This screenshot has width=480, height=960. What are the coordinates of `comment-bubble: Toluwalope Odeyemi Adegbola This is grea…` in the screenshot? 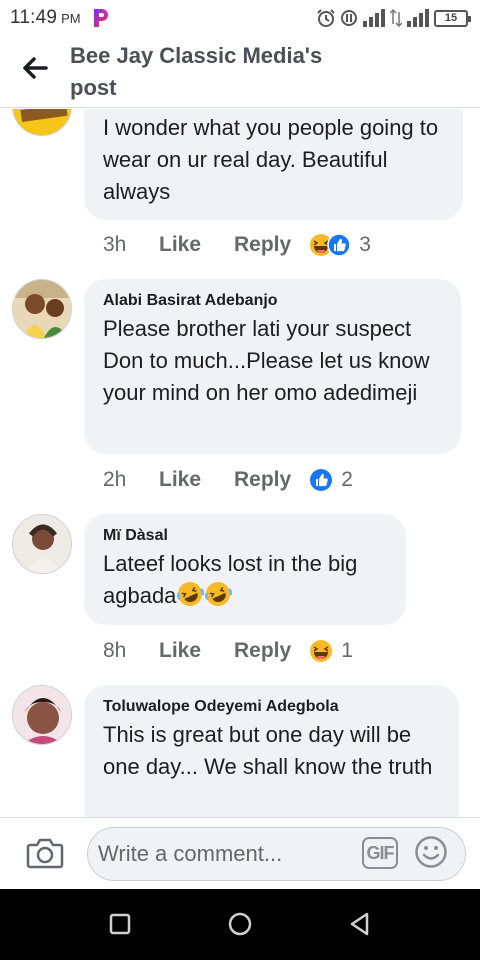 It's located at (271, 751).